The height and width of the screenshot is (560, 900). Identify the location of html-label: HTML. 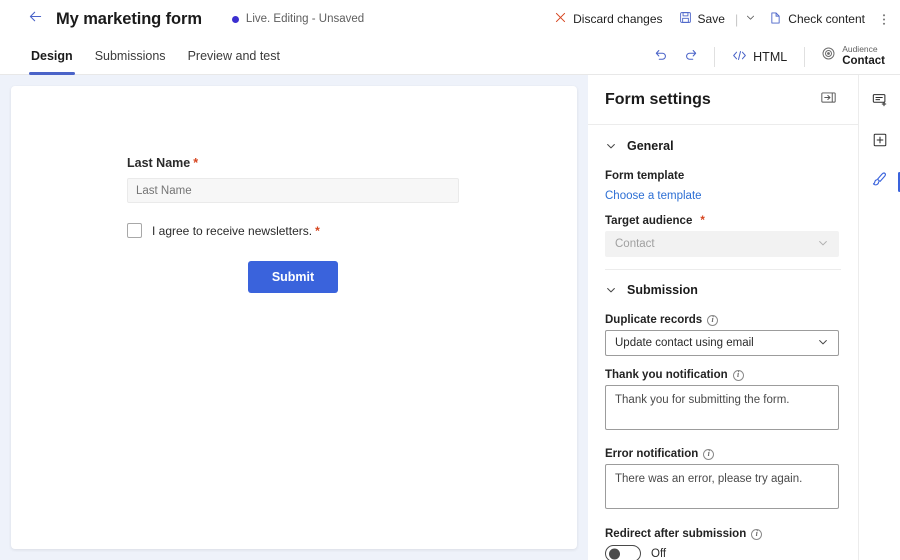
(770, 56).